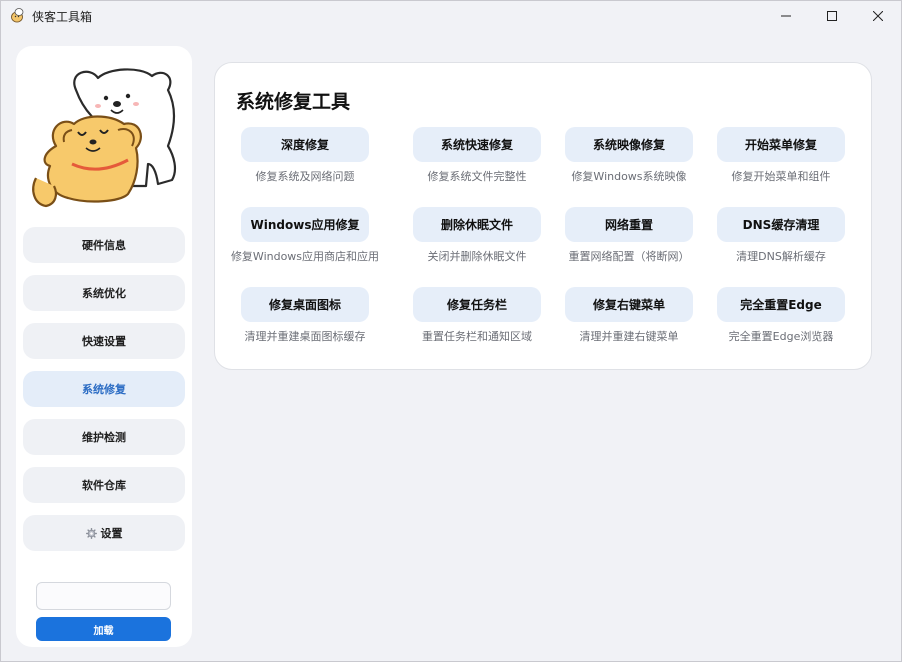  I want to click on close-icon, so click(878, 16).